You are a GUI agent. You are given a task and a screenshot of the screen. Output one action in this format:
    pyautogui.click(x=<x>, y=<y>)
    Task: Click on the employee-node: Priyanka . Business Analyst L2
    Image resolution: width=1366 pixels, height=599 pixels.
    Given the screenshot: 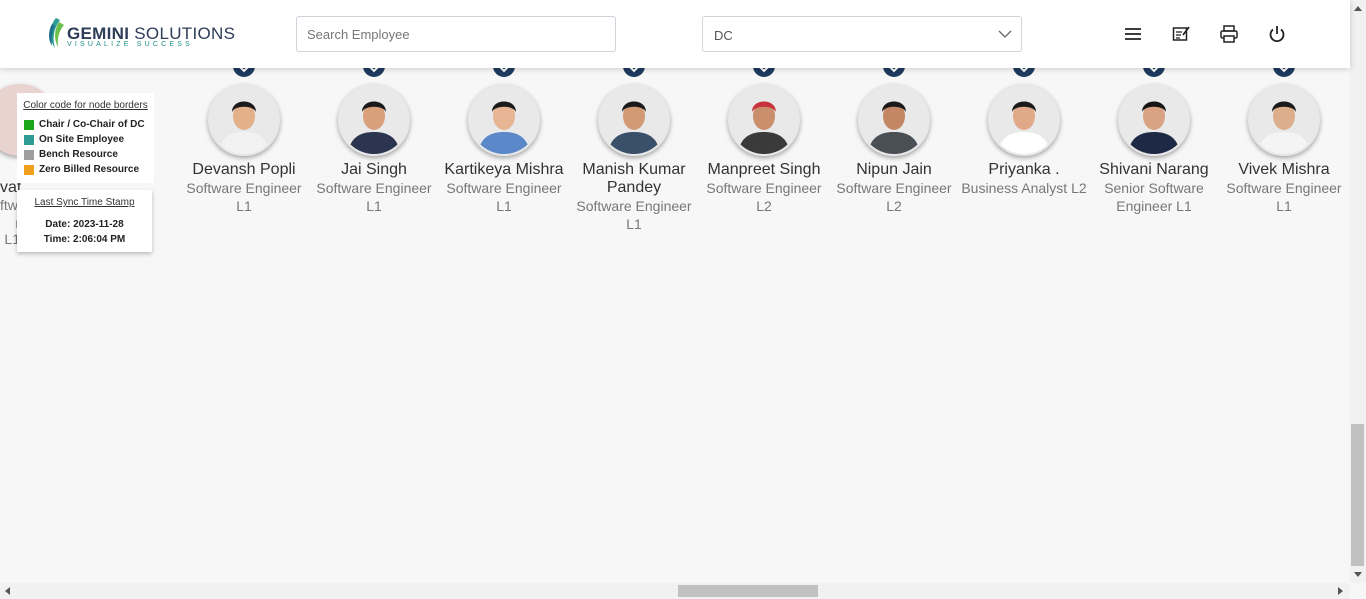 What is the action you would take?
    pyautogui.click(x=1024, y=140)
    